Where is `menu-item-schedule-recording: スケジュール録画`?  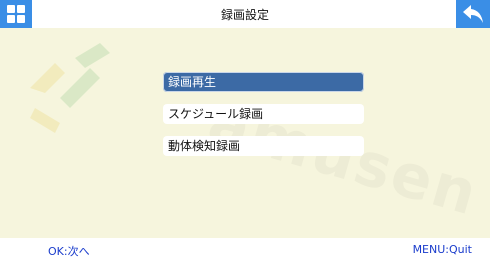
menu-item-schedule-recording: スケジュール録画 is located at coordinates (263, 114).